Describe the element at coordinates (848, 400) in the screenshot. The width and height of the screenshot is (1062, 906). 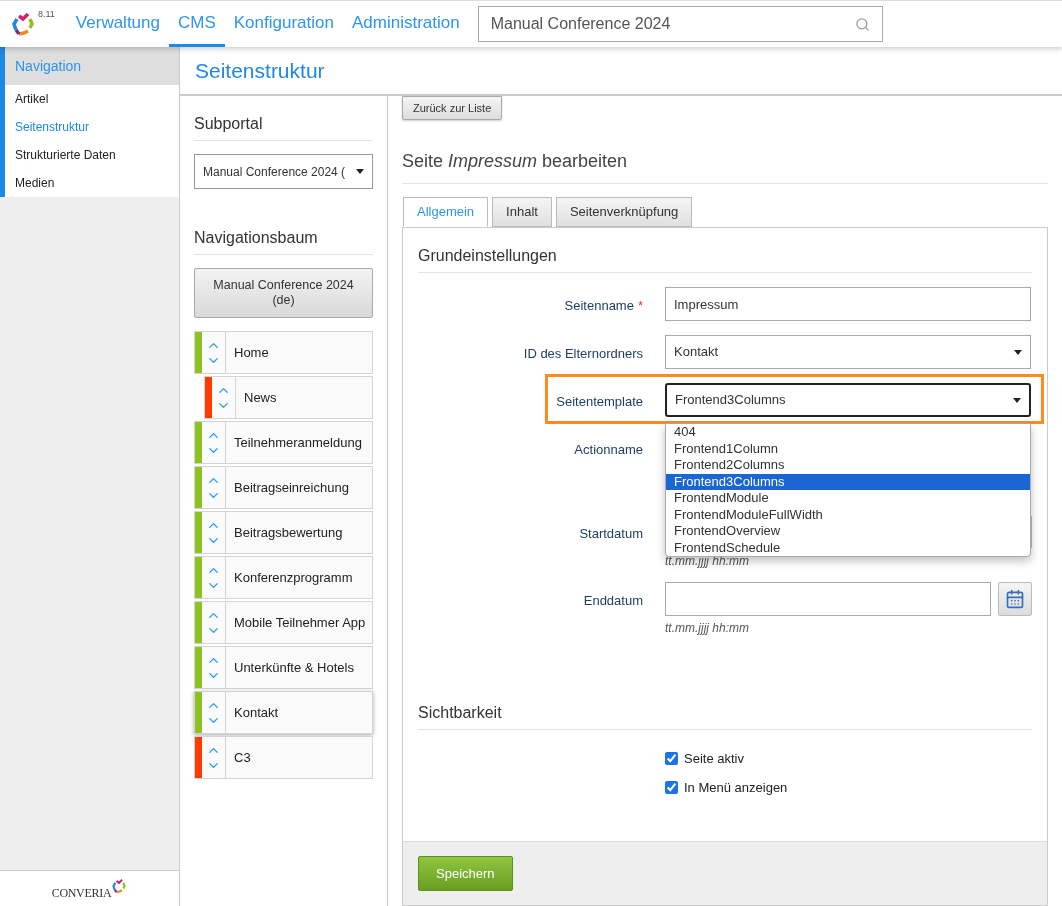
I see `select-field: Frontend3Columns` at that location.